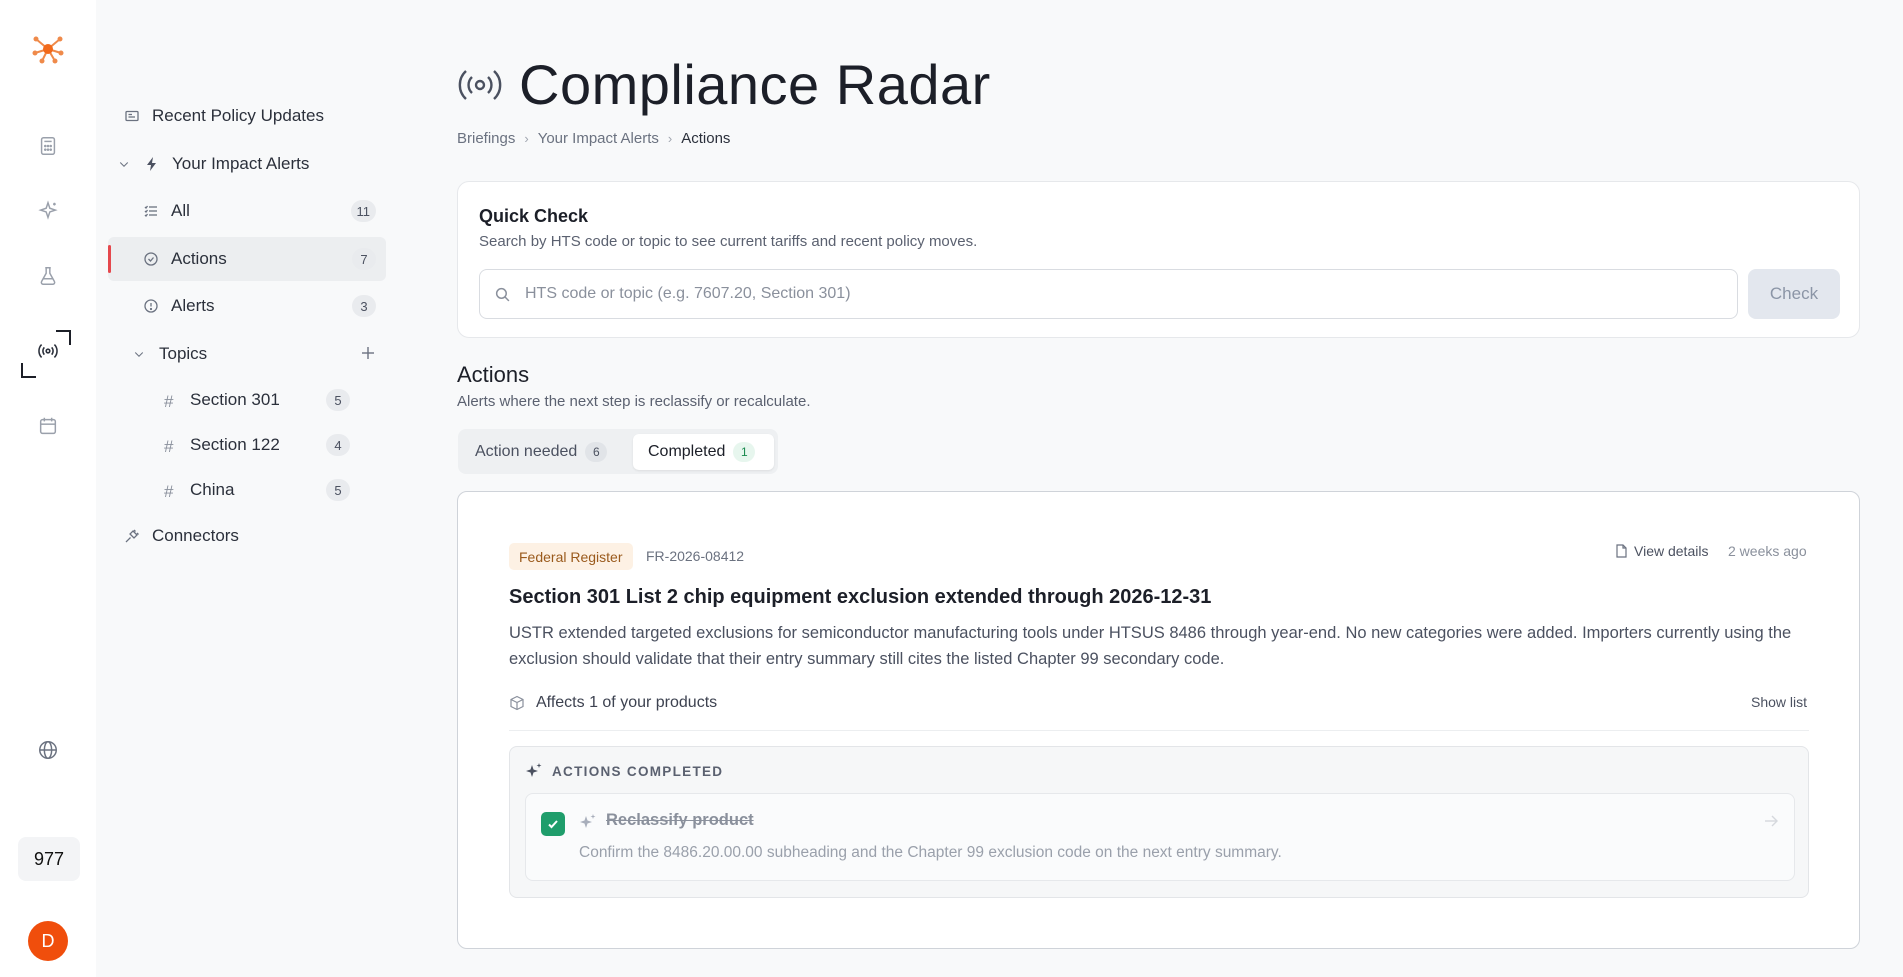  Describe the element at coordinates (48, 49) in the screenshot. I see `app-logo-icon` at that location.